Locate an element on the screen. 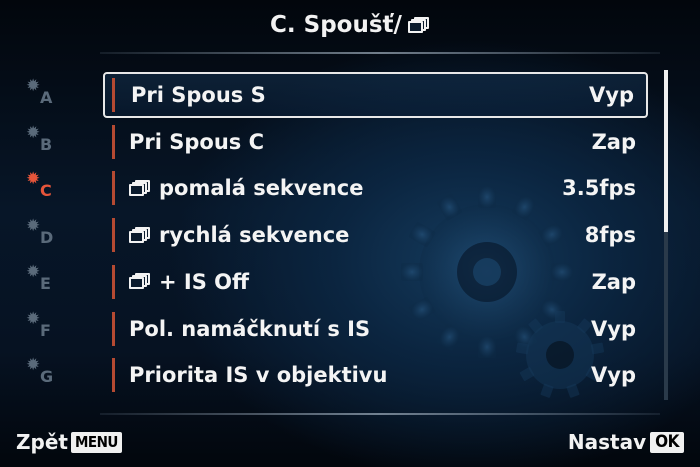 This screenshot has width=700, height=467. tab-custom-b: ✹ B is located at coordinates (46, 138).